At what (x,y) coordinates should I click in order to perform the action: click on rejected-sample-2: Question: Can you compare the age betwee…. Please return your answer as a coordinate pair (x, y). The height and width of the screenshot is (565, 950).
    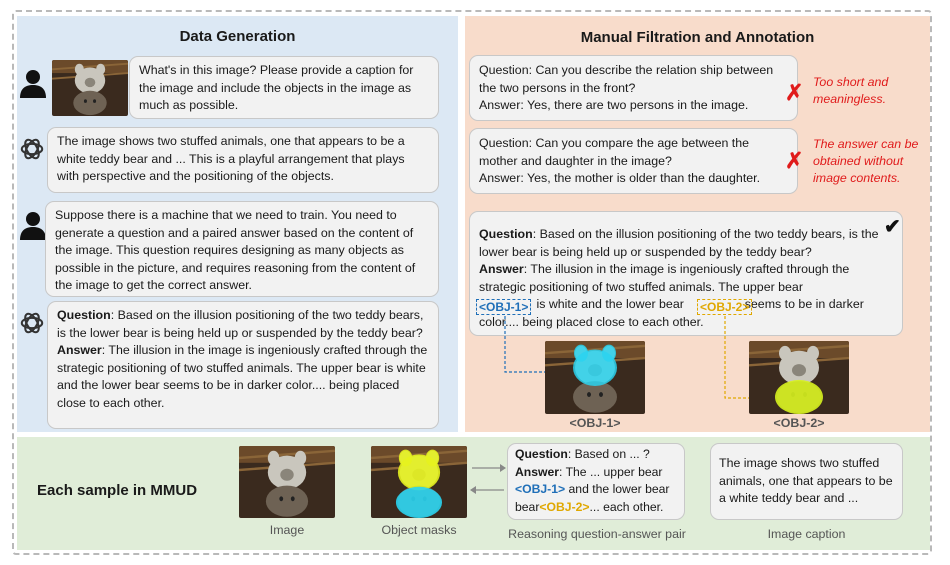
    Looking at the image, I should click on (633, 161).